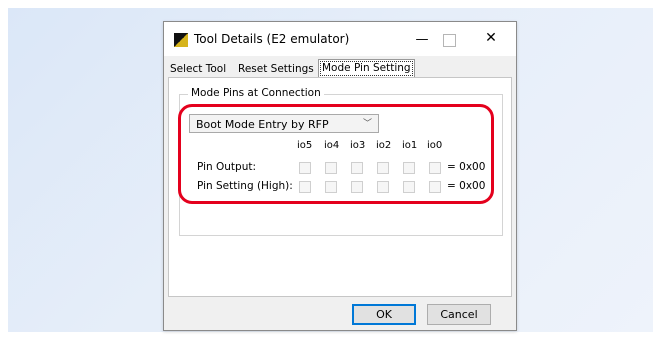 The width and height of the screenshot is (661, 340). I want to click on highlight-annotation, so click(336, 154).